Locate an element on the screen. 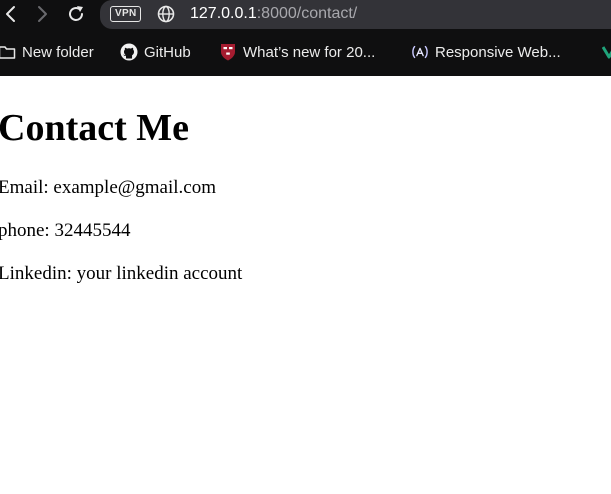 This screenshot has height=494, width=611. phone-line: phone: 32445544 is located at coordinates (65, 230).